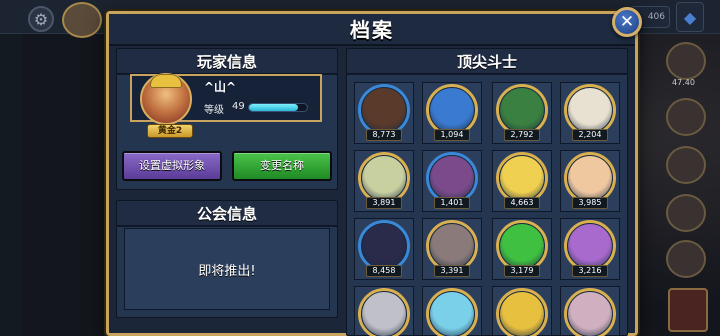 This screenshot has height=336, width=720. Describe the element at coordinates (384, 135) in the screenshot. I see `fighter-score: 8,773` at that location.